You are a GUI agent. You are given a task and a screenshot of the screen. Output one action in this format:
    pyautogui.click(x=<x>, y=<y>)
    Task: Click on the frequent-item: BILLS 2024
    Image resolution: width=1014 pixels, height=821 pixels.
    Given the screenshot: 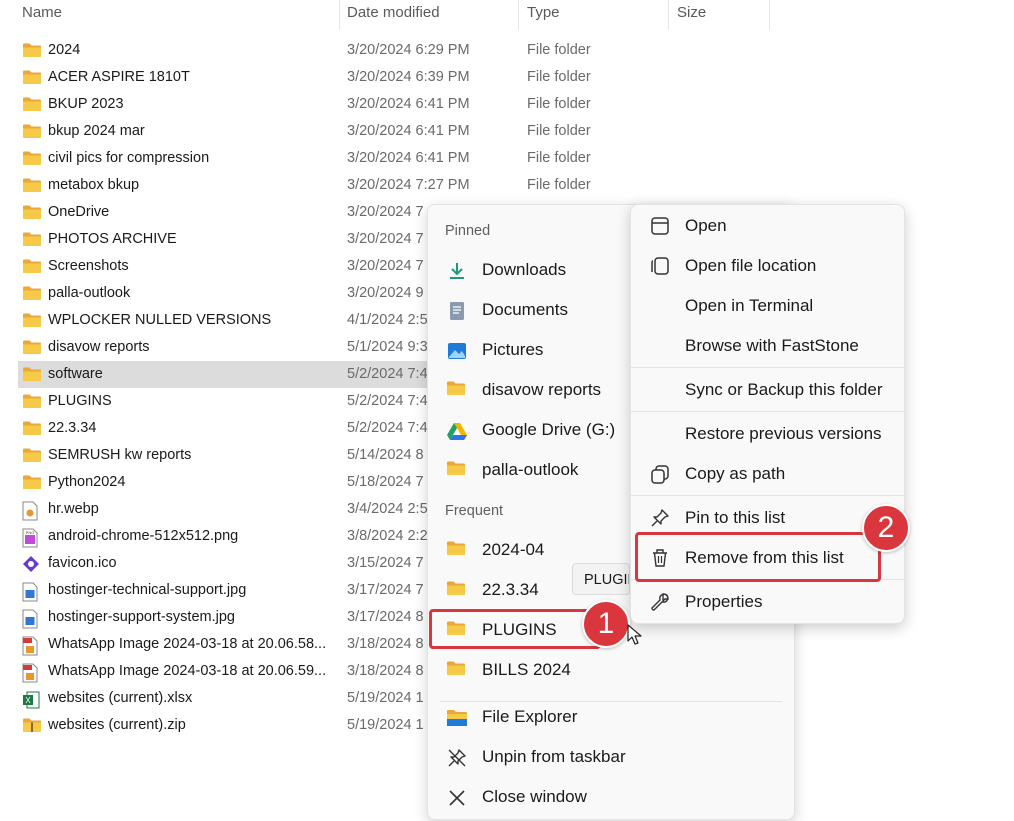 What is the action you would take?
    pyautogui.click(x=611, y=670)
    